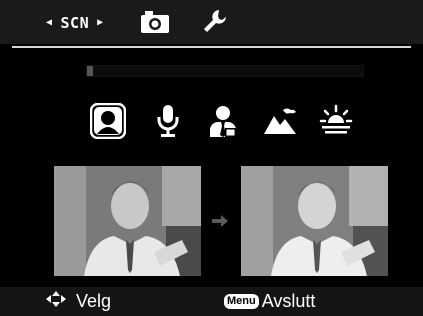  Describe the element at coordinates (155, 24) in the screenshot. I see `camera-icon` at that location.